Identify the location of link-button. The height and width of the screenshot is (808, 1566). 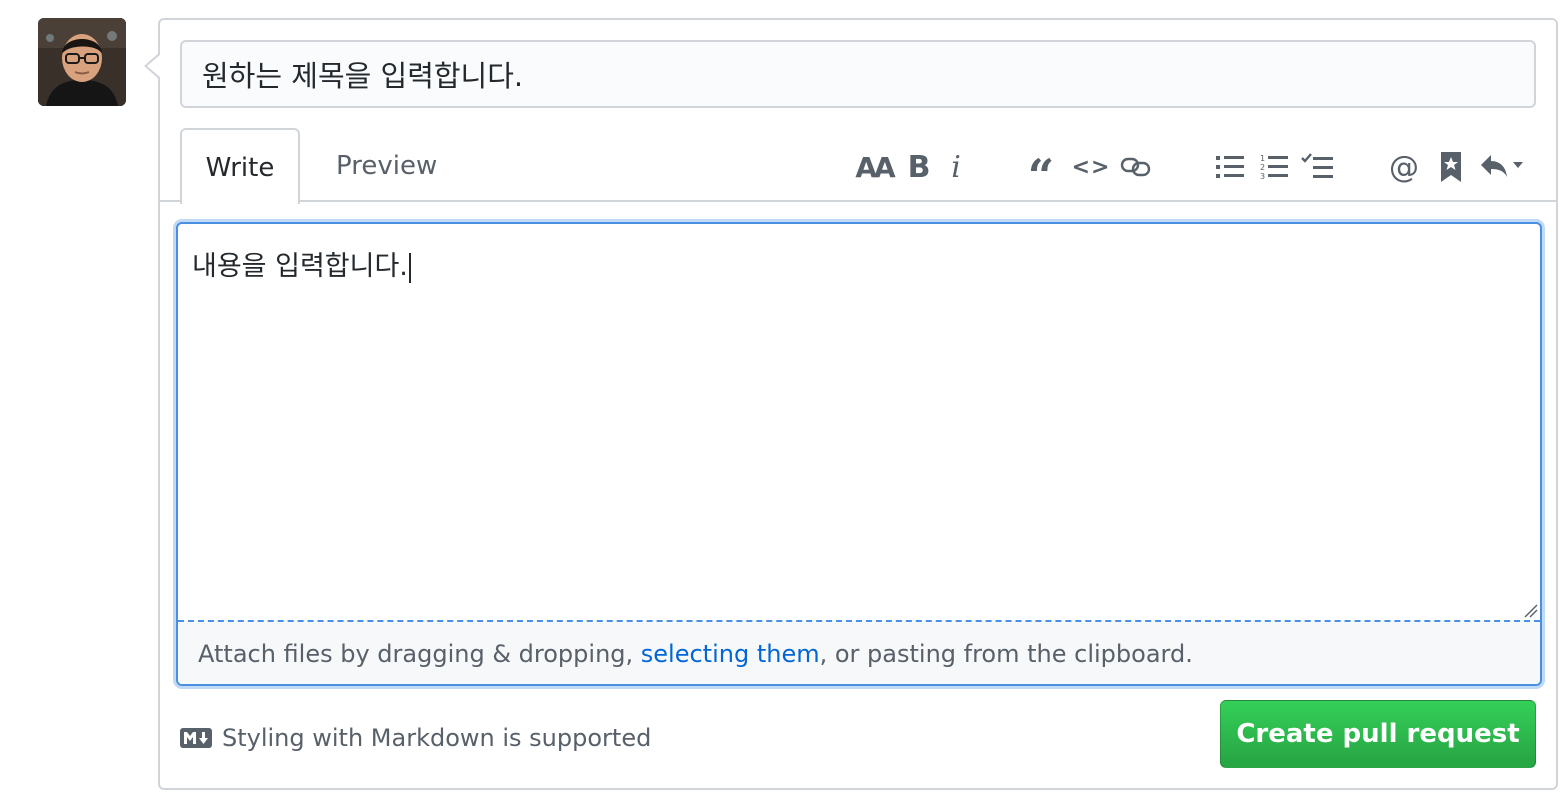
(1136, 167).